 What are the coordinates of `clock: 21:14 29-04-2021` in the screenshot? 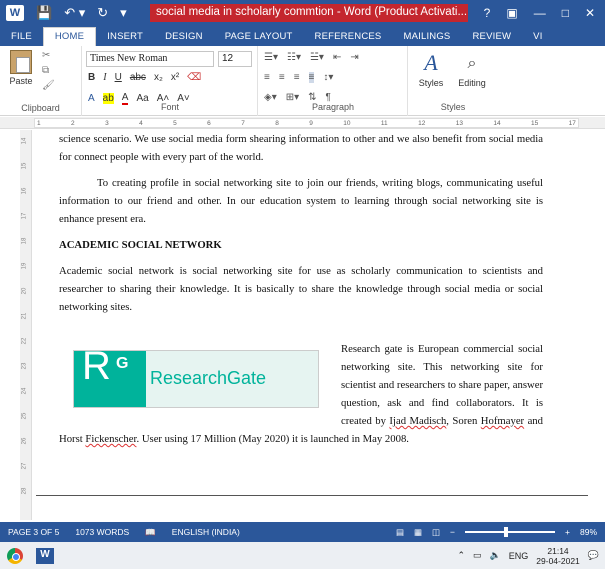 It's located at (557, 556).